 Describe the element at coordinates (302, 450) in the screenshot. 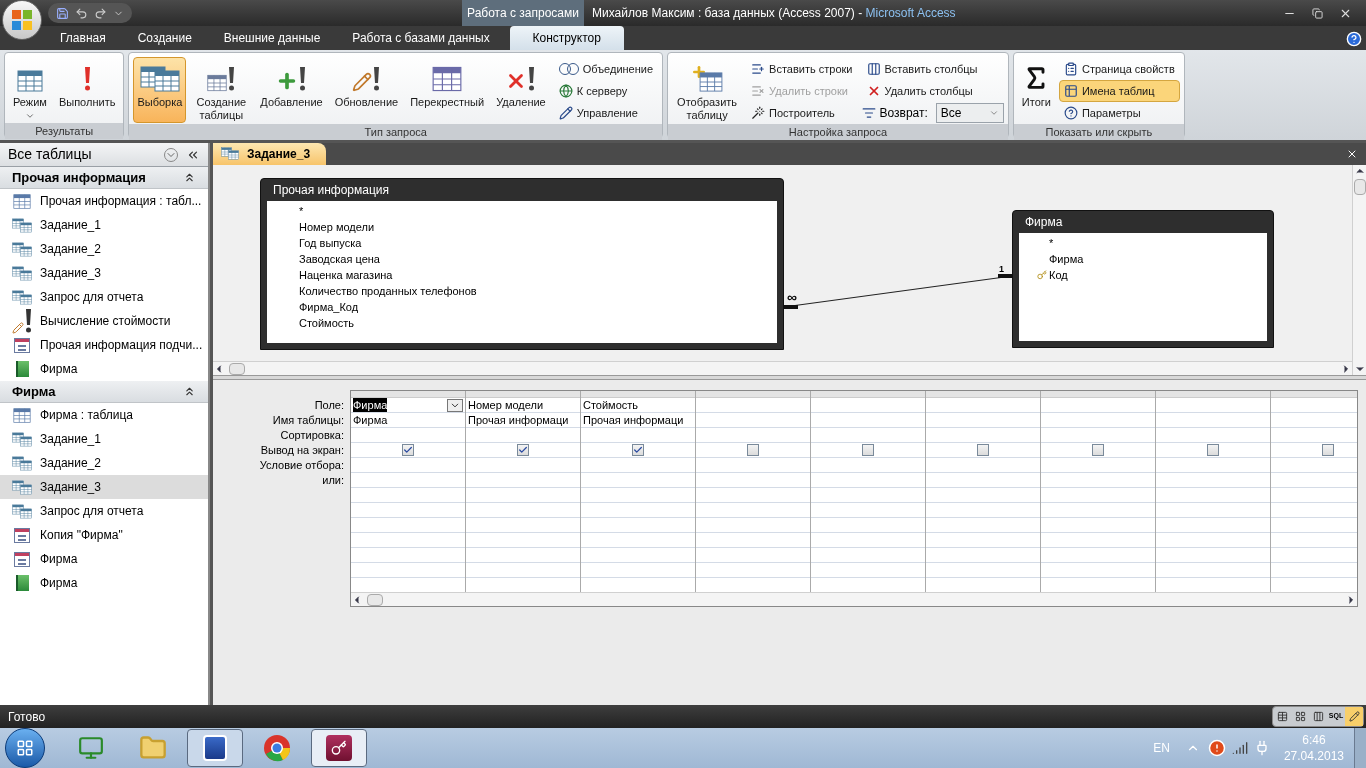

I see `row-label: Вывод на экран:` at that location.